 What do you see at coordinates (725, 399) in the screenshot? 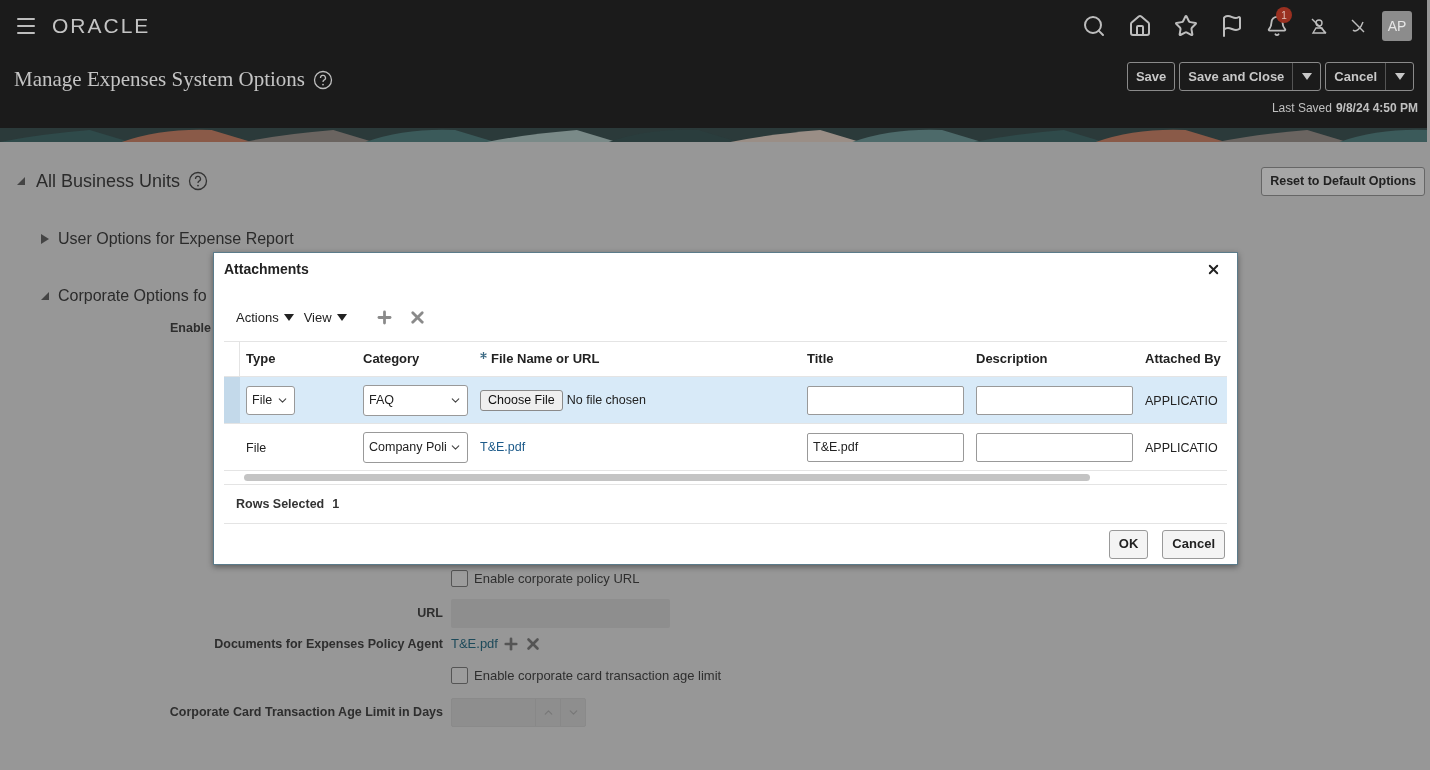
I see `table-row: File FAQ Choose File No file chosen APPLICATIO` at bounding box center [725, 399].